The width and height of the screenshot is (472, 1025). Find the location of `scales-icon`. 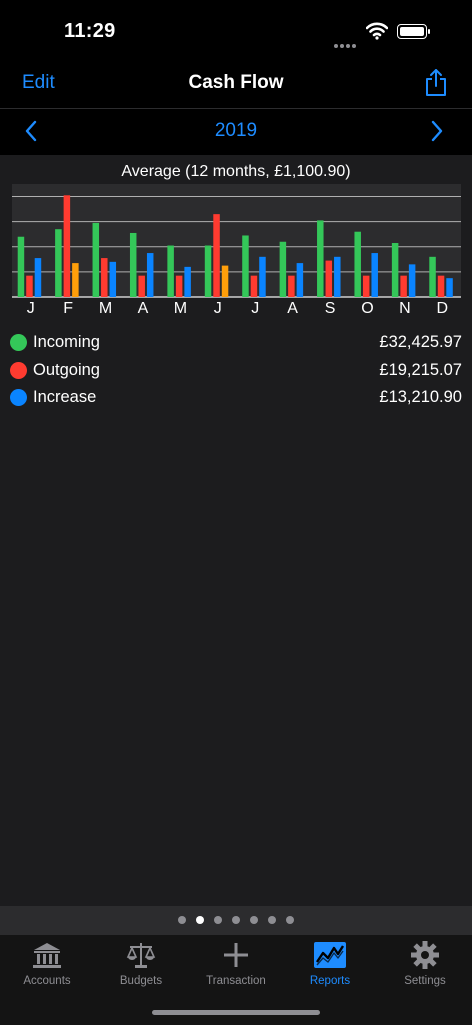

scales-icon is located at coordinates (141, 955).